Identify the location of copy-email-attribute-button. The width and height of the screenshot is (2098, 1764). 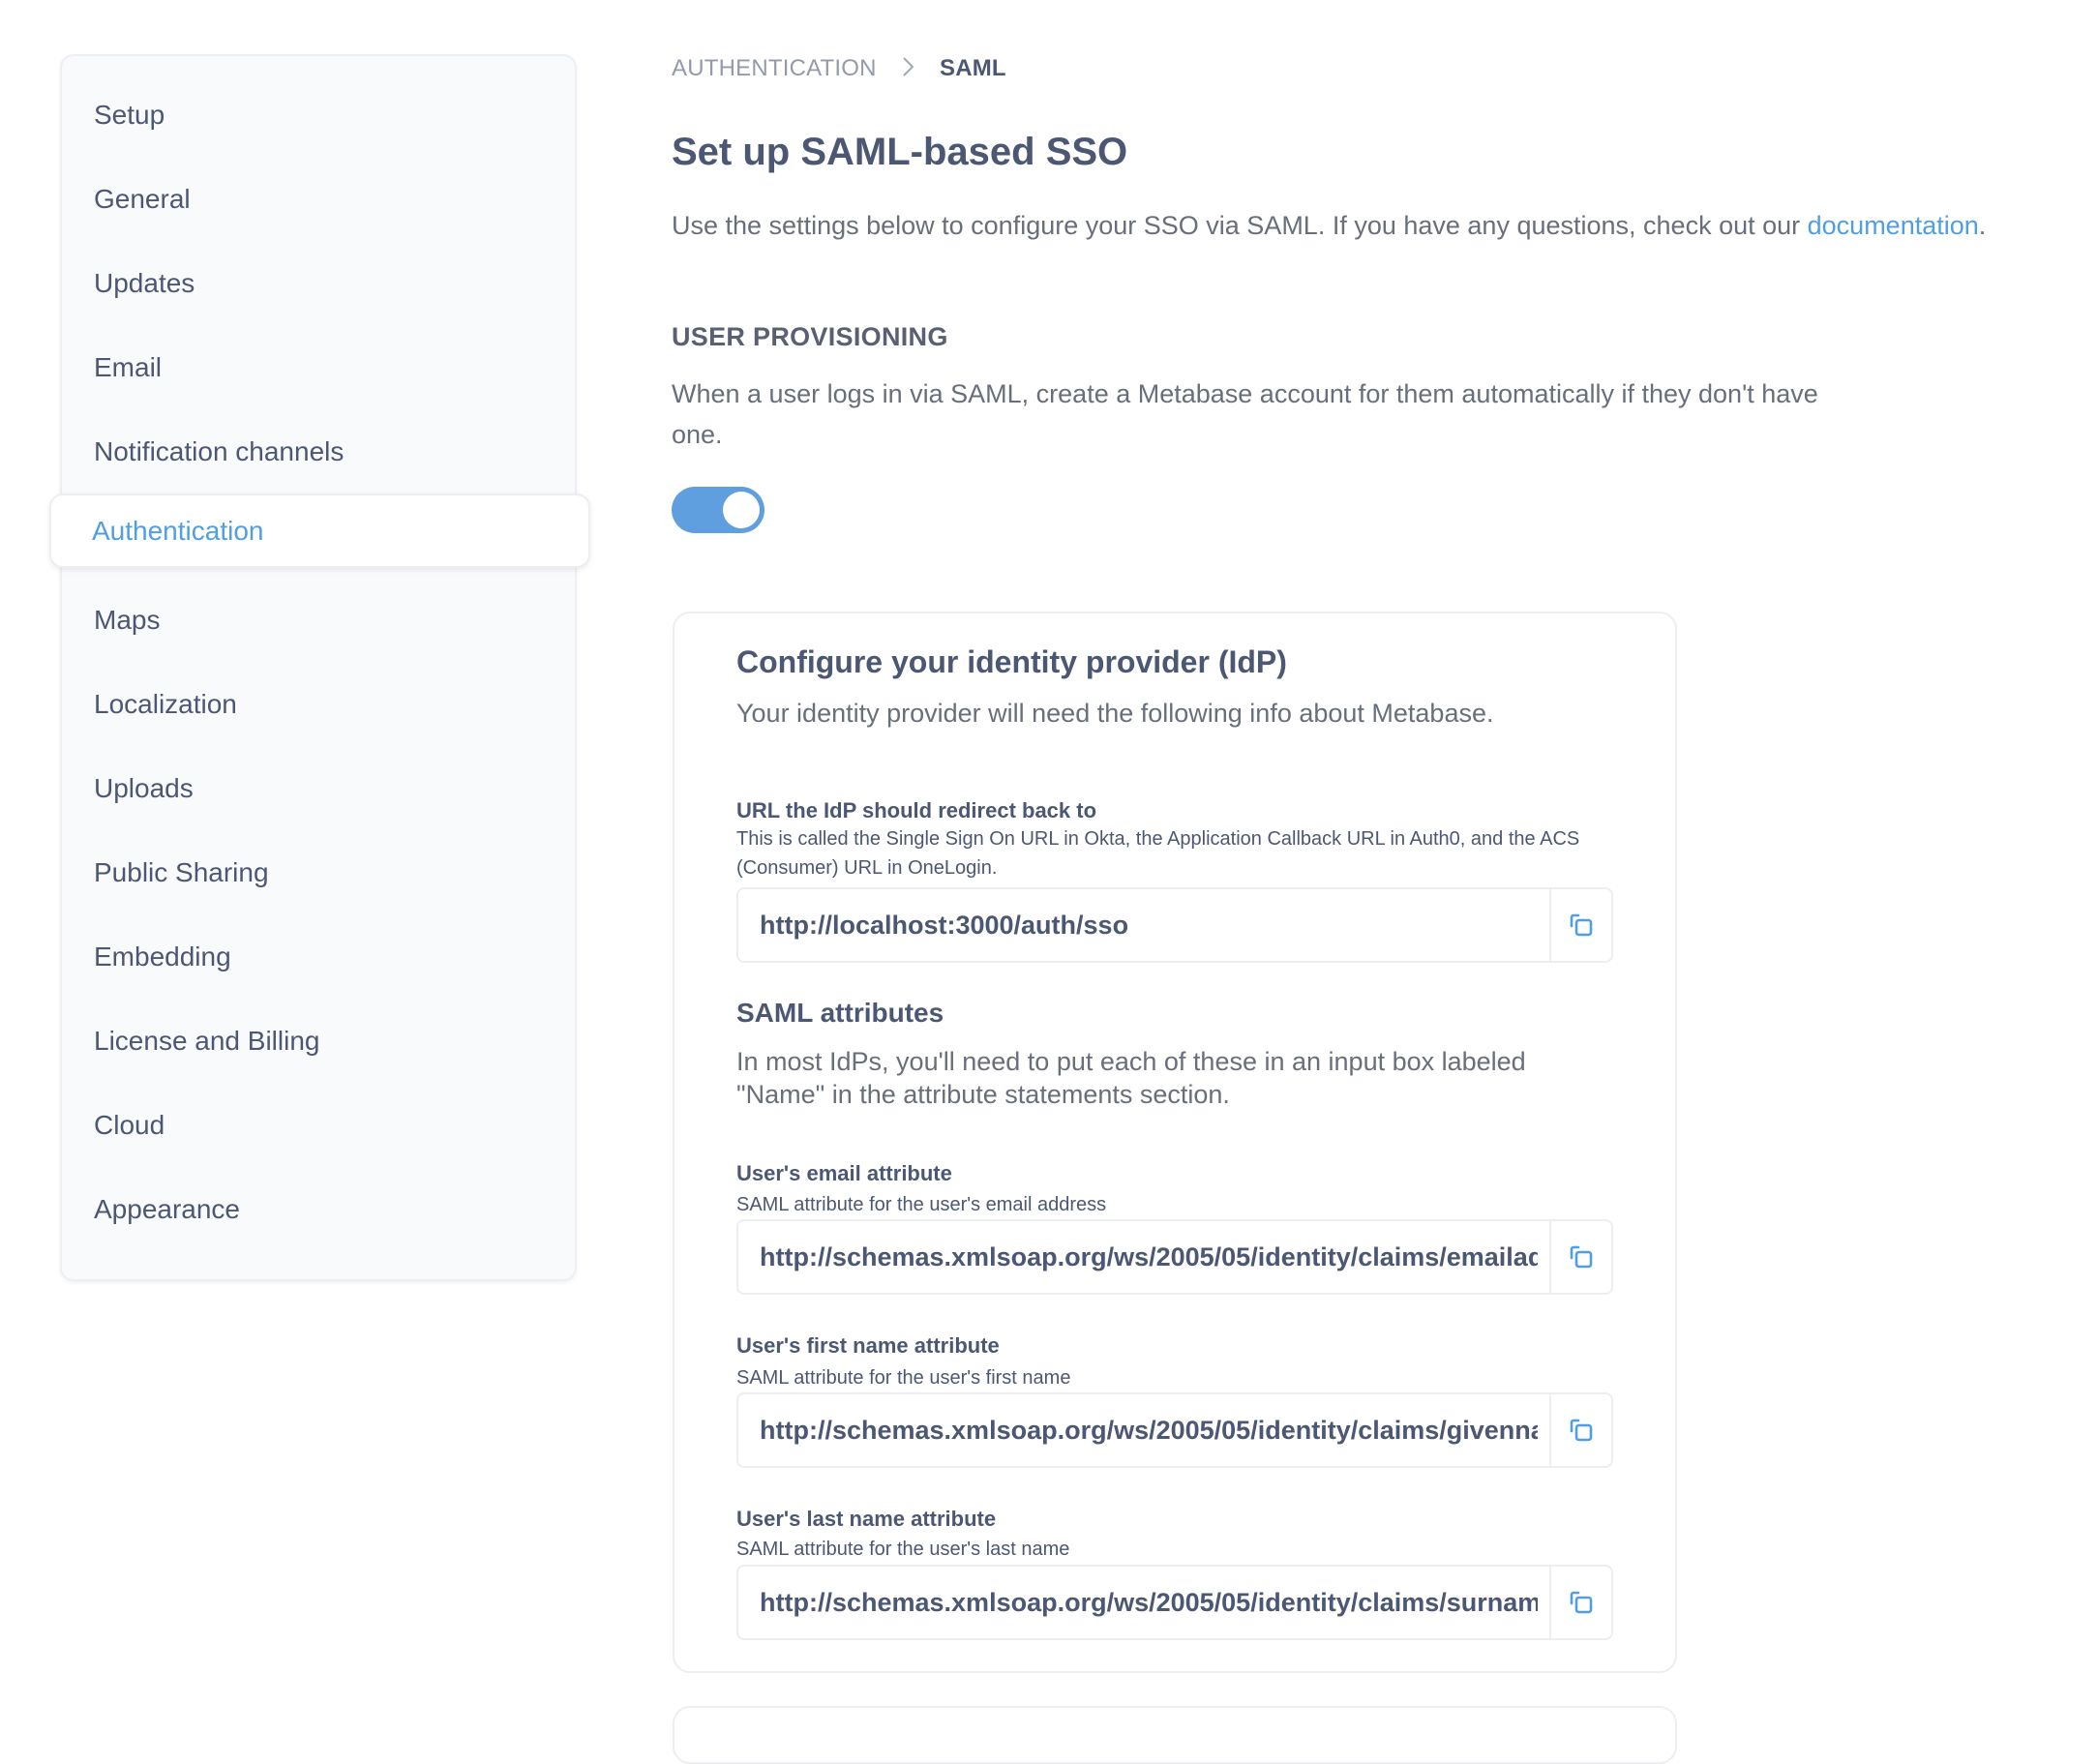
(1580, 1257).